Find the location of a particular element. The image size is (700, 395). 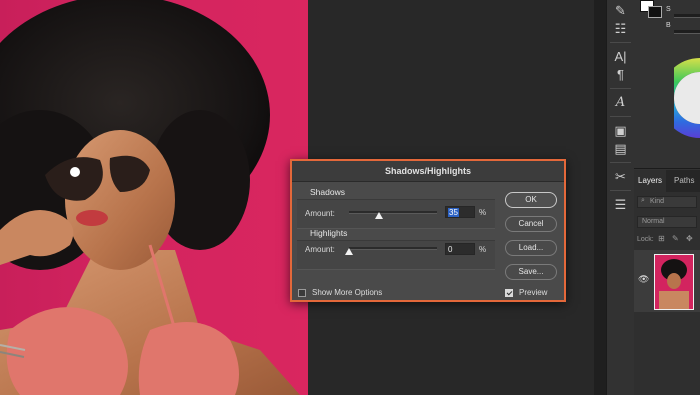

ok-button: OK is located at coordinates (531, 200).